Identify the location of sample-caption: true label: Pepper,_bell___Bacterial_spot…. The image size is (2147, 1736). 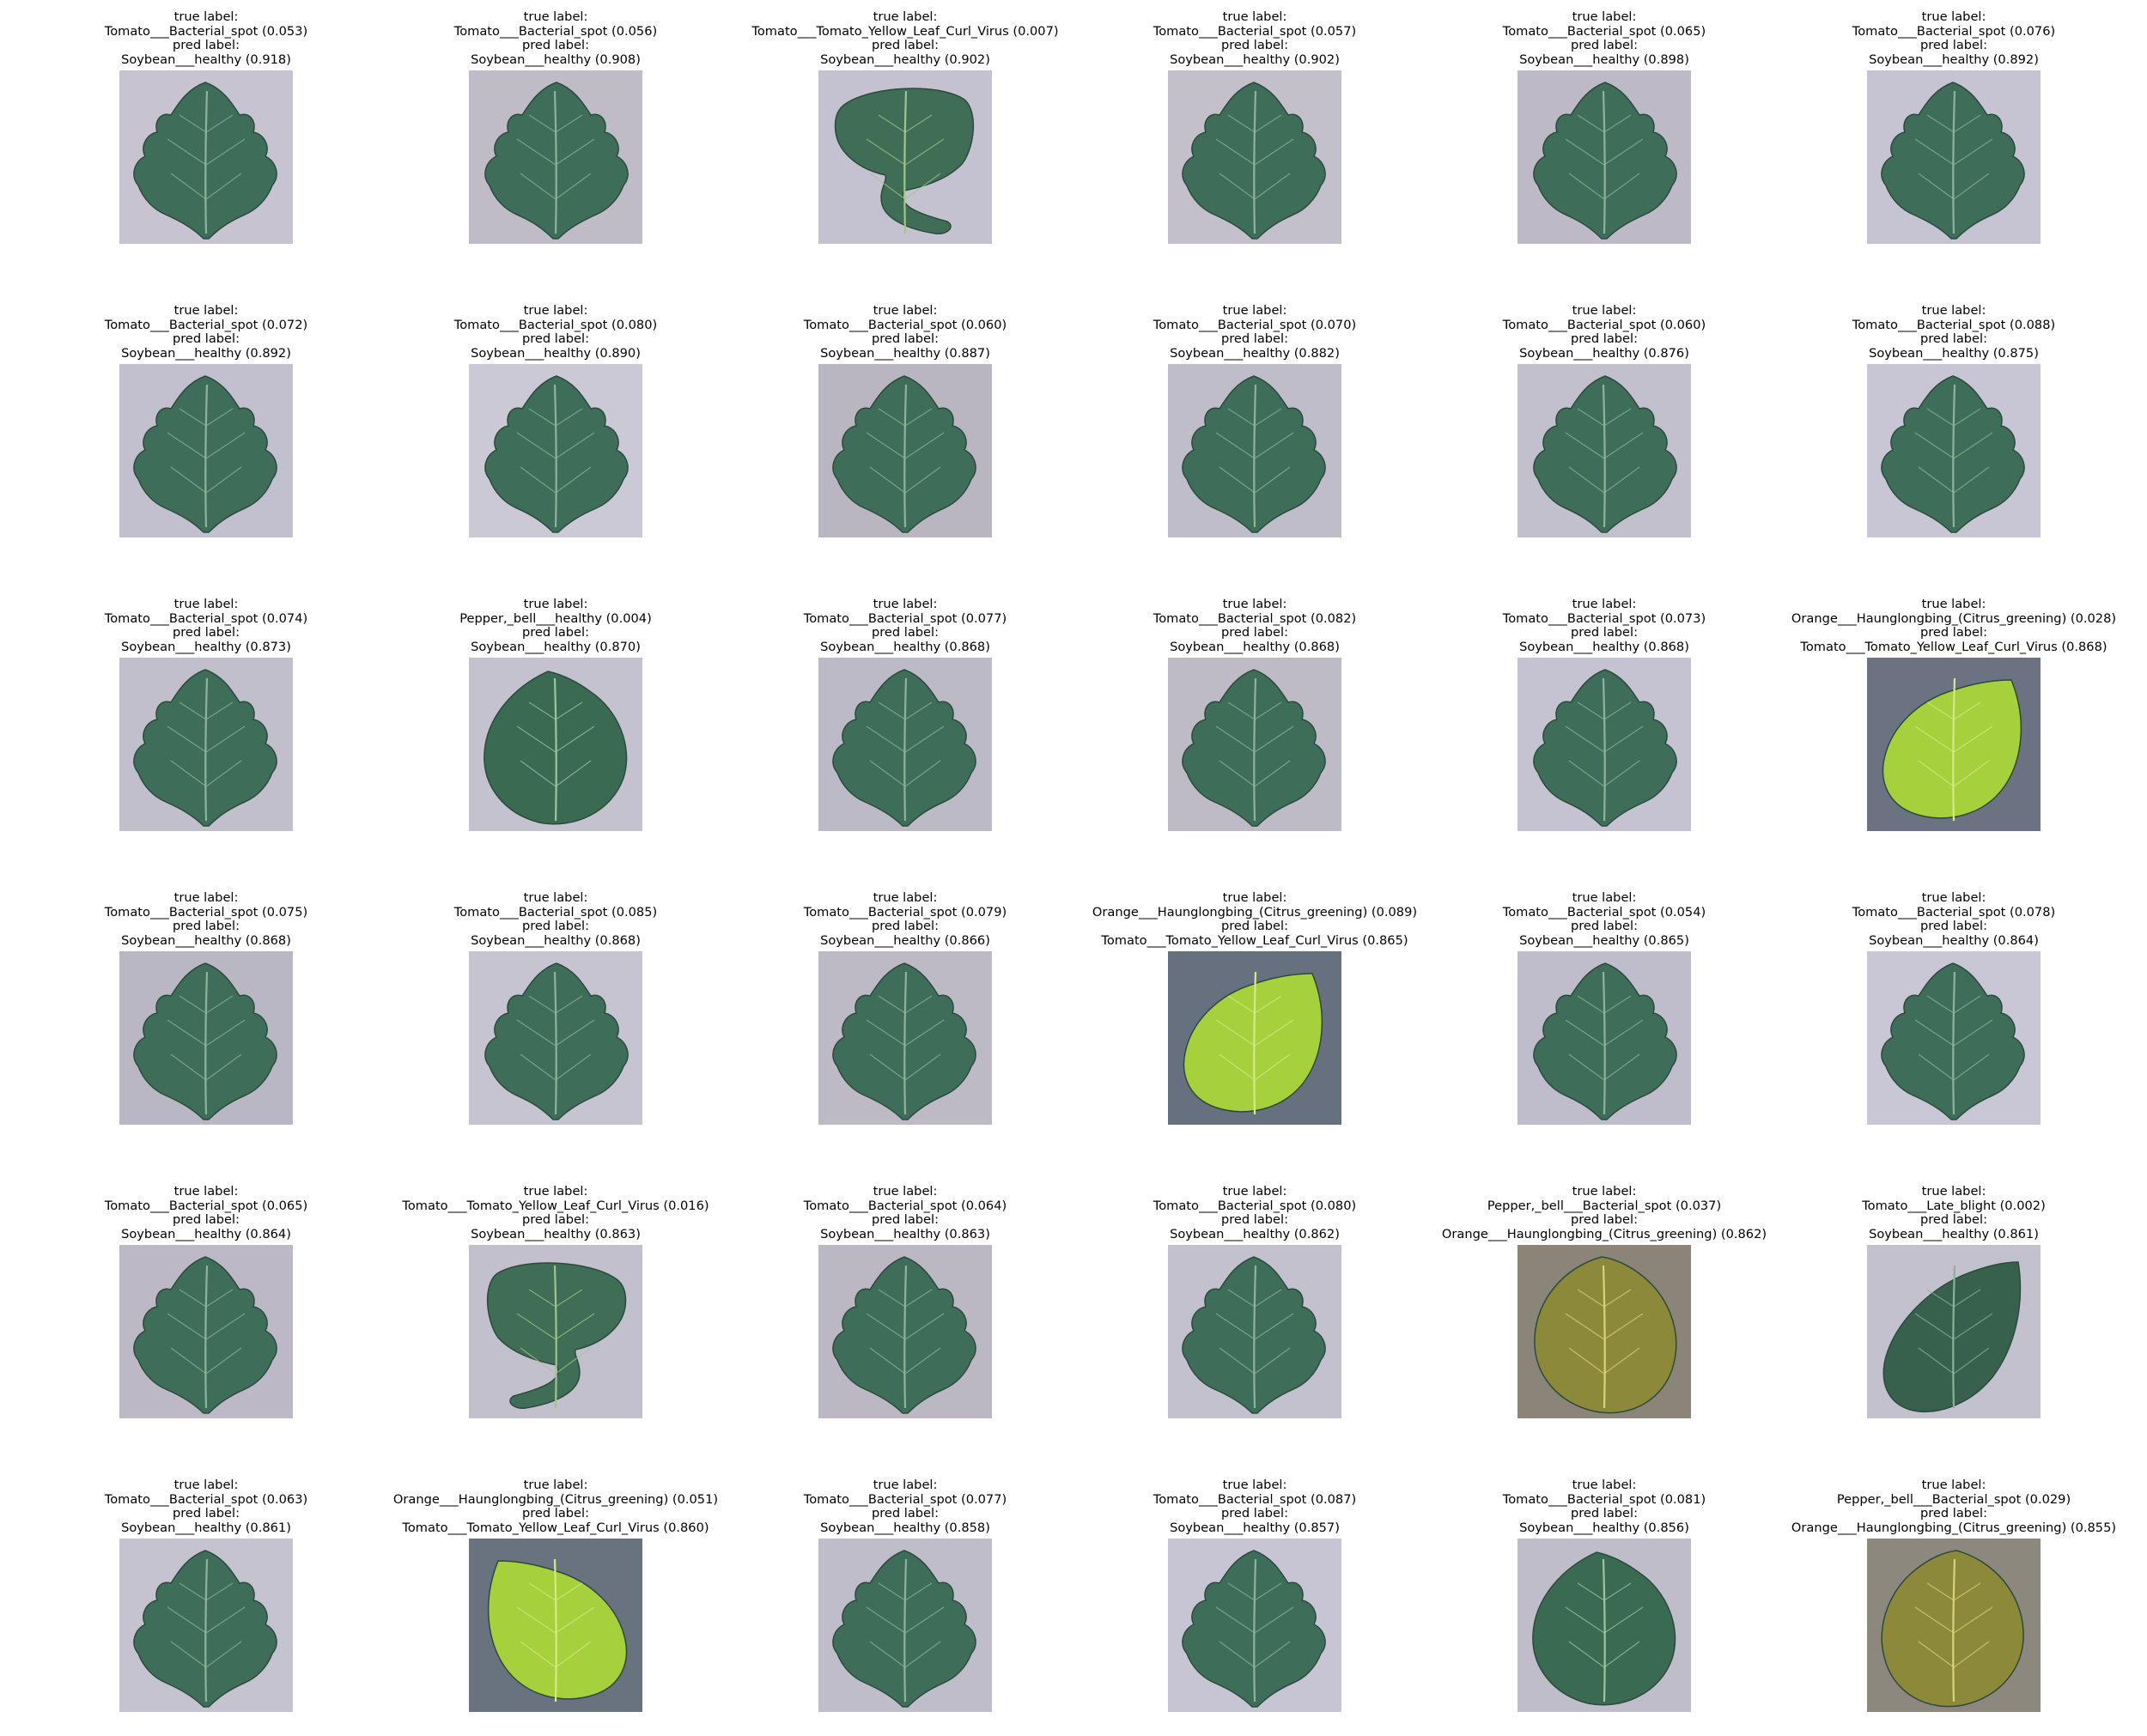
(1953, 1507).